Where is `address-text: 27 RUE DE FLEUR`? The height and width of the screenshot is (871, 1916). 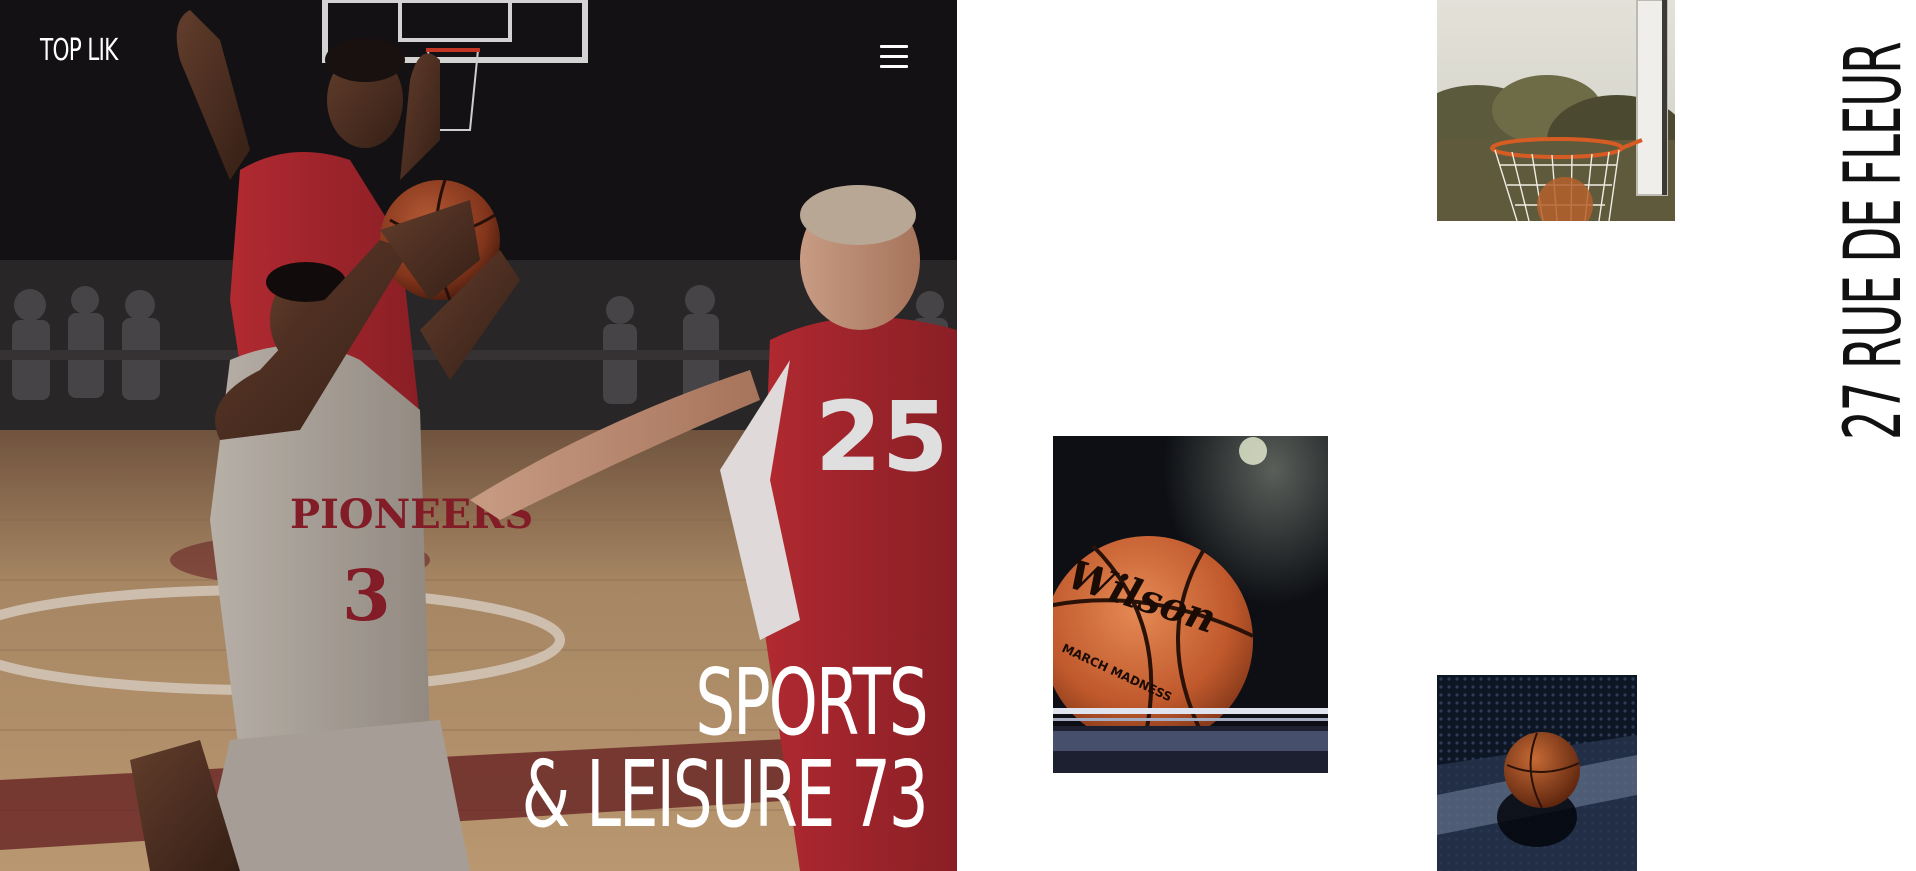
address-text: 27 RUE DE FLEUR is located at coordinates (1872, 241).